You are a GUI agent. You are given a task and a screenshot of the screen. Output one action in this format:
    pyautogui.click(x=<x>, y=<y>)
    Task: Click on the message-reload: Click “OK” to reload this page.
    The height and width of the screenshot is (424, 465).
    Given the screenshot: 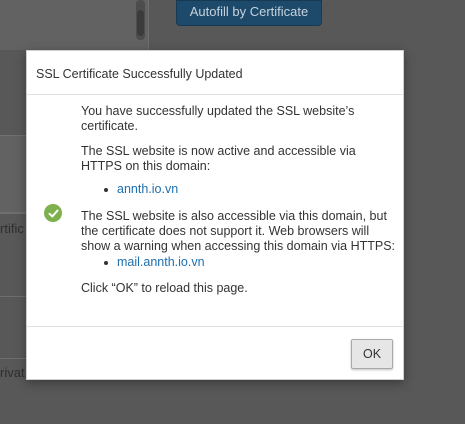 What is the action you would take?
    pyautogui.click(x=164, y=288)
    